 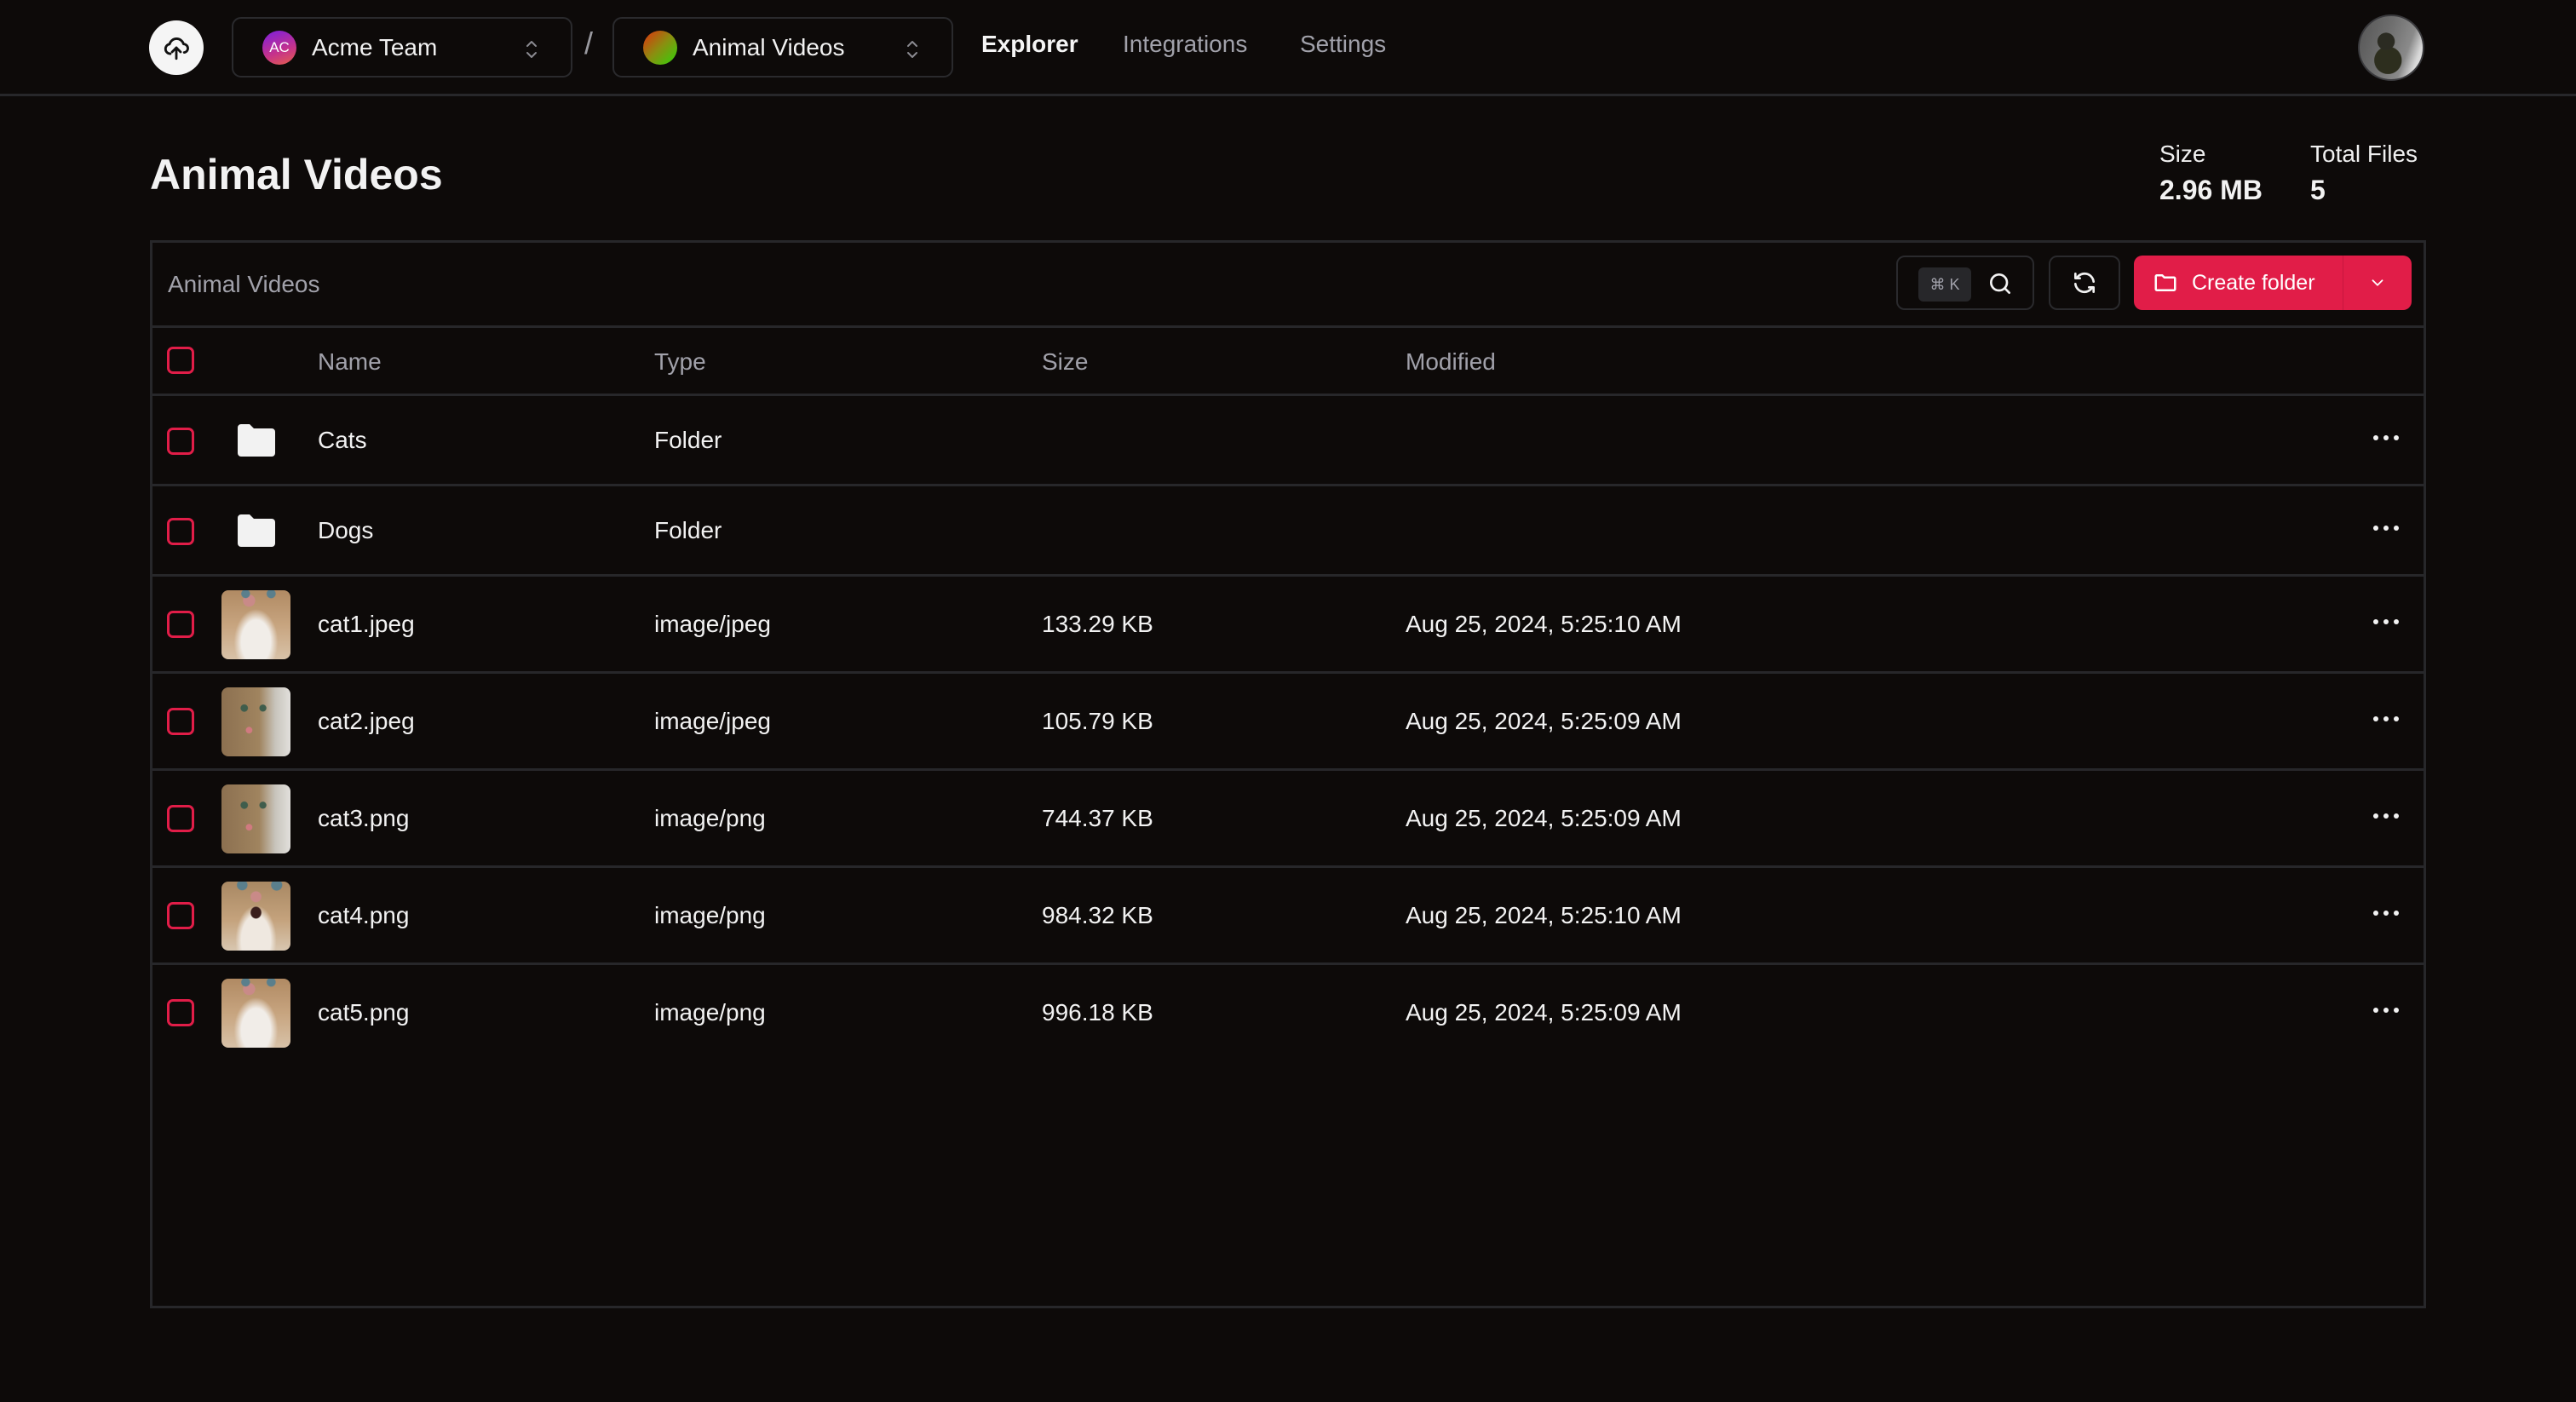 What do you see at coordinates (350, 362) in the screenshot?
I see `column-header-name: Name` at bounding box center [350, 362].